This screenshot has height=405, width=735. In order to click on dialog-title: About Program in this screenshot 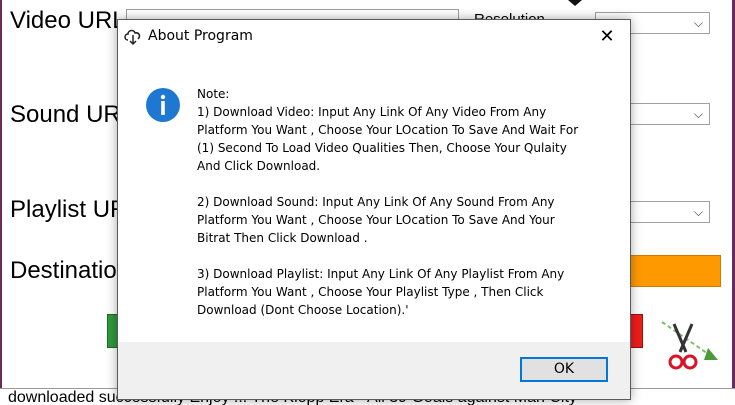, I will do `click(200, 36)`.